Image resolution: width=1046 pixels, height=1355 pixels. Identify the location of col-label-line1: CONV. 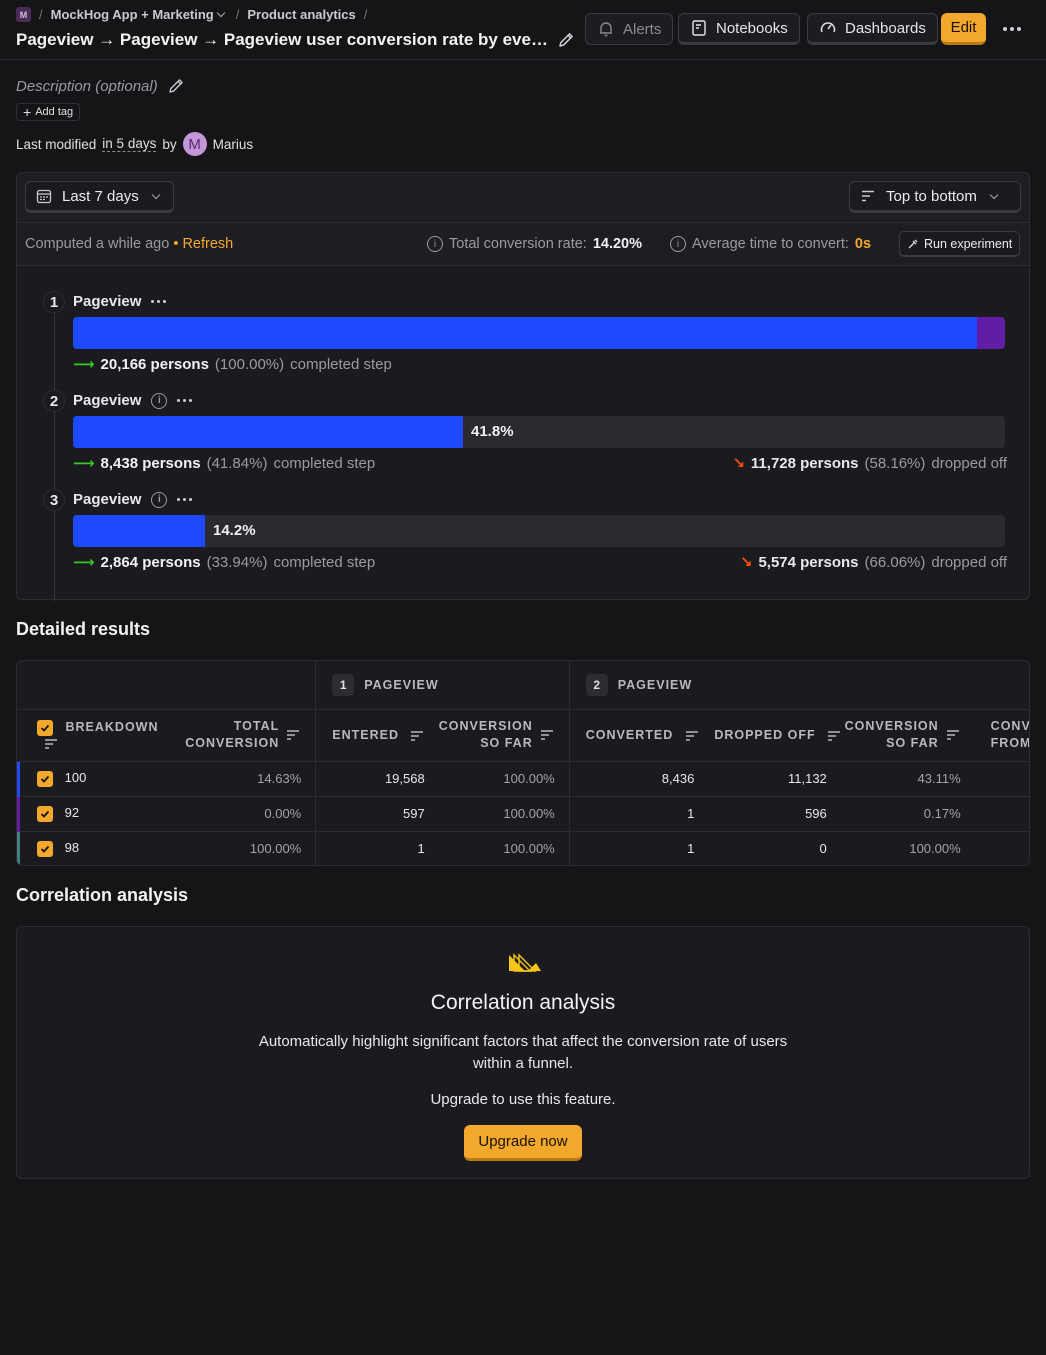
(1010, 726).